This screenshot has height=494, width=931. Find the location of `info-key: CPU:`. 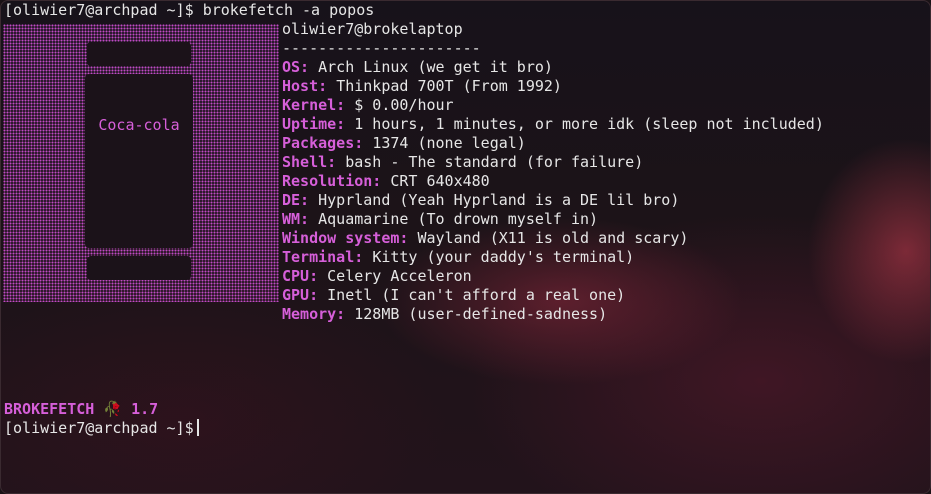

info-key: CPU: is located at coordinates (300, 276).